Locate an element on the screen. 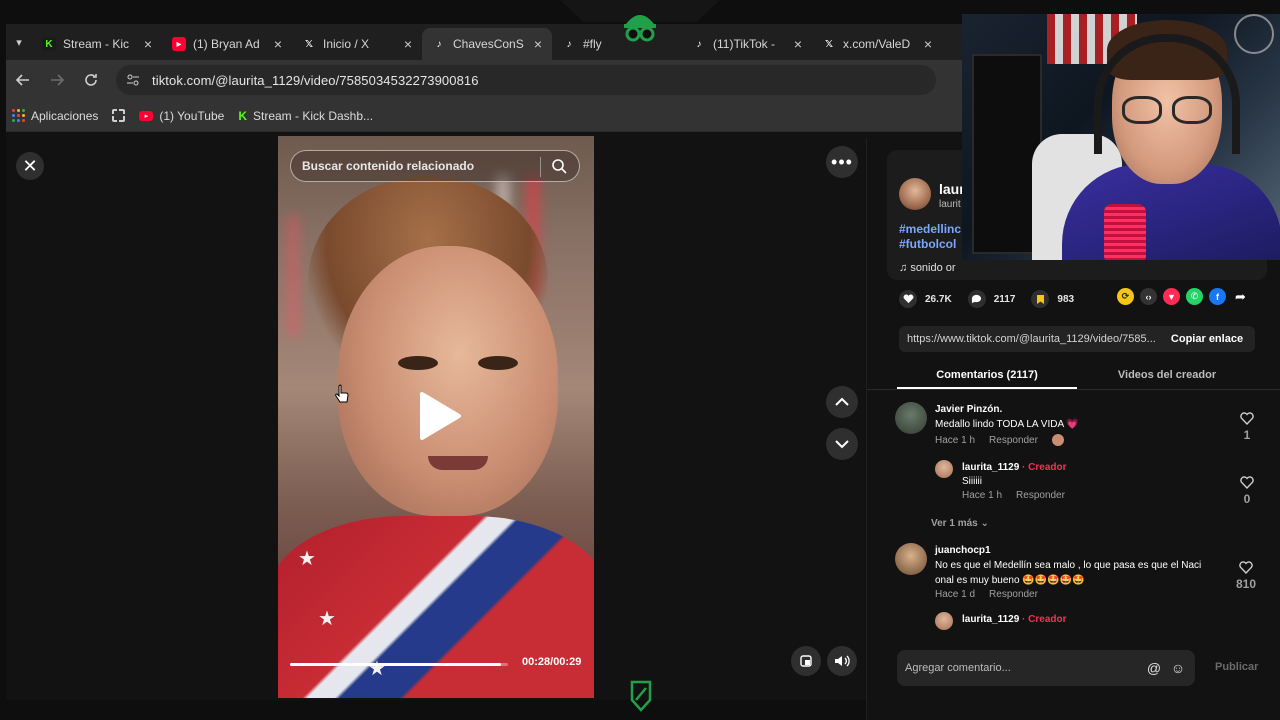 The width and height of the screenshot is (1280, 720). comment-reply: laurita_1129 · Creador is located at coordinates (1095, 622).